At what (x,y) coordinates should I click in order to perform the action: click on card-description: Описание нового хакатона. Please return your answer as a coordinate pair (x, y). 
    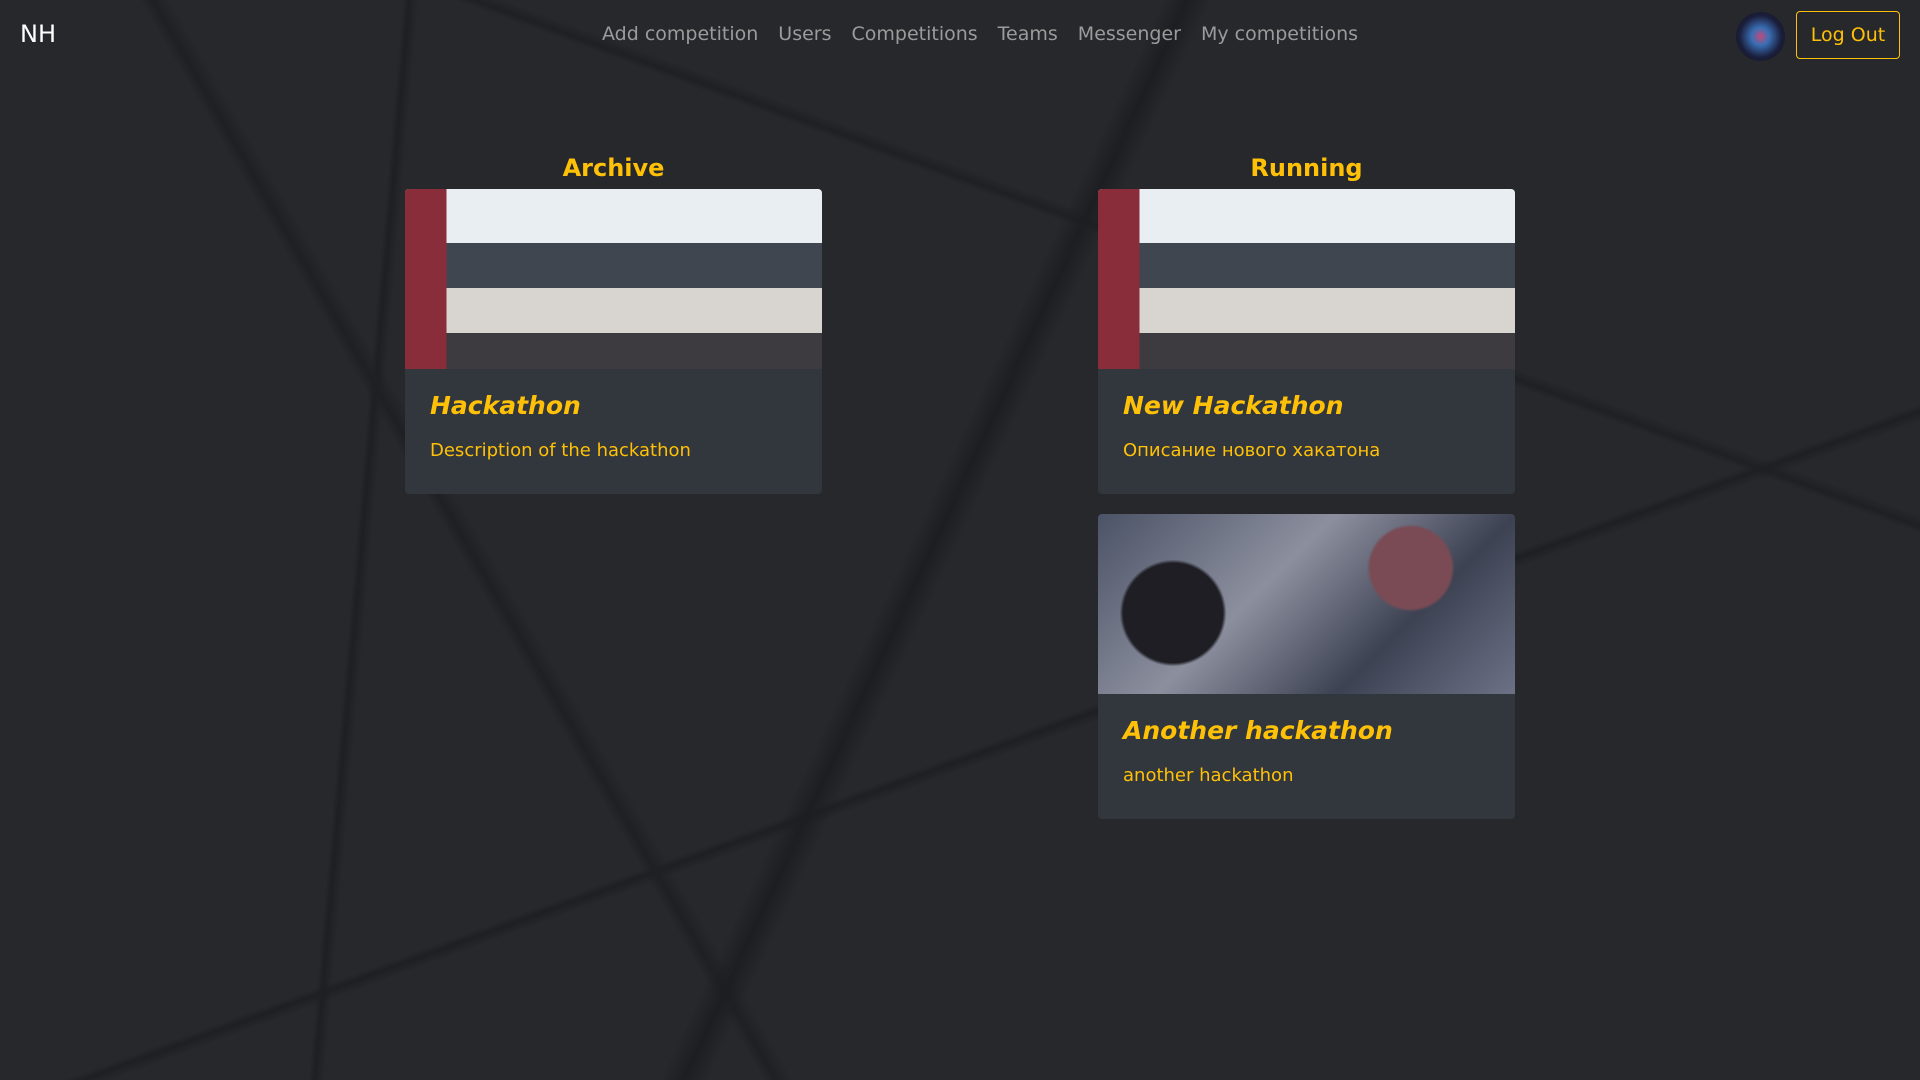
    Looking at the image, I should click on (1252, 450).